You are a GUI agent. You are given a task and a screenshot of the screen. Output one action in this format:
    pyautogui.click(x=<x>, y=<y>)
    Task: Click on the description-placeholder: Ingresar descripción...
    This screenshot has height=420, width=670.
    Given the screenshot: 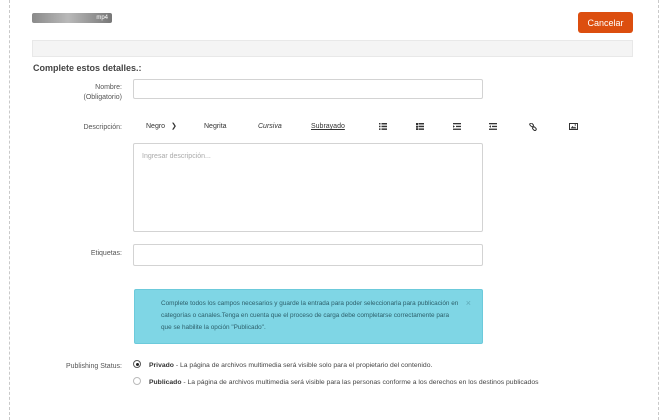 What is the action you would take?
    pyautogui.click(x=176, y=156)
    